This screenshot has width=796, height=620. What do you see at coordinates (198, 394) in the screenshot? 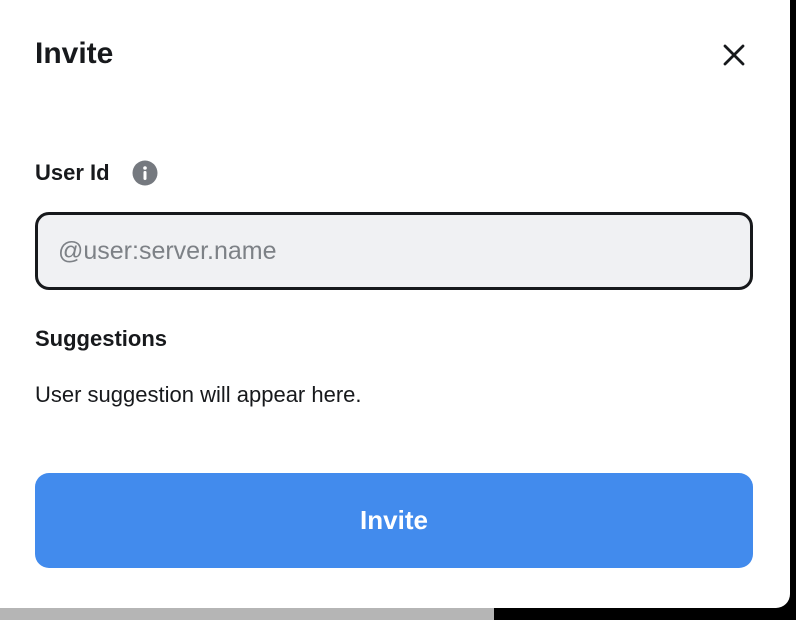
I see `suggestions-empty-text: User suggestion will appear here.` at bounding box center [198, 394].